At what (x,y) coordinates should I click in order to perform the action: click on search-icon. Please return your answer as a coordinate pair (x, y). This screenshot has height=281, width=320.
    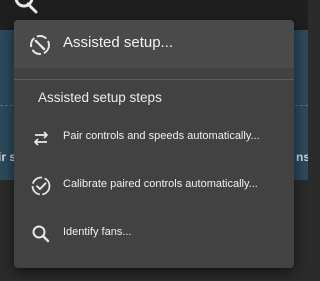
    Looking at the image, I should click on (41, 234).